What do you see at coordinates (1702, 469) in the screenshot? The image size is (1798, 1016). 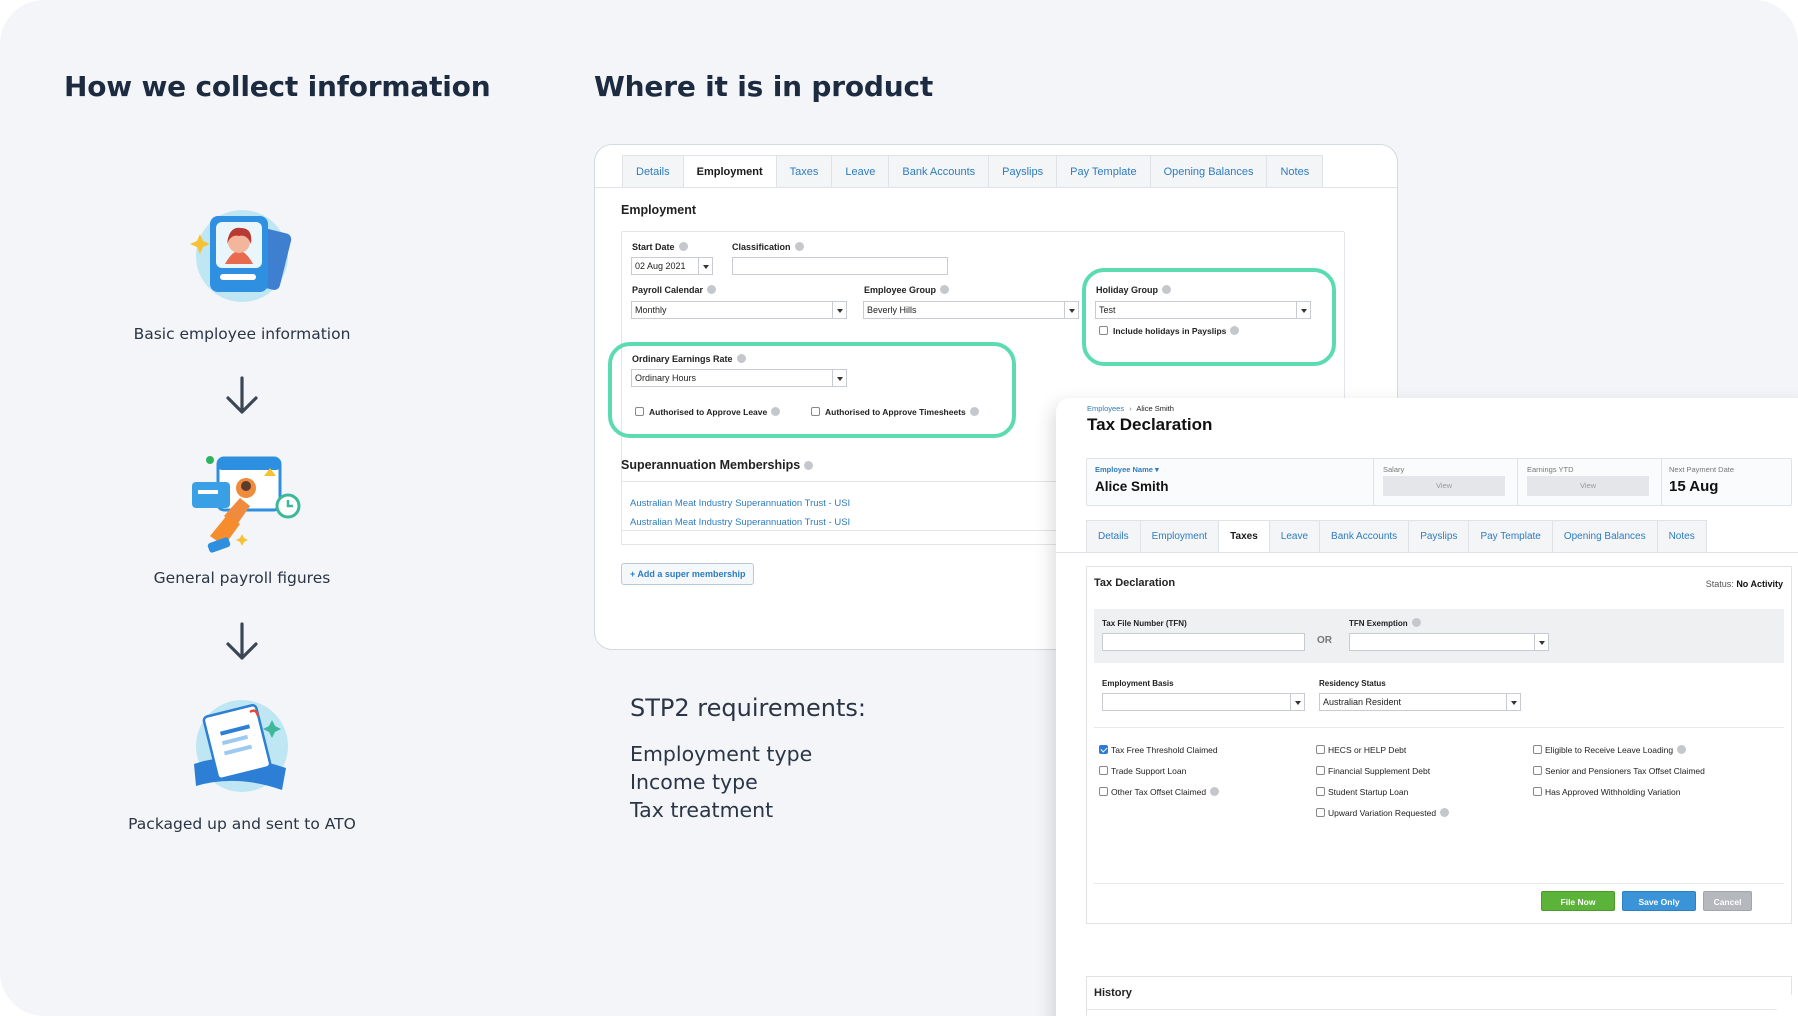 I see `next-payment-label: Next Payment Date` at bounding box center [1702, 469].